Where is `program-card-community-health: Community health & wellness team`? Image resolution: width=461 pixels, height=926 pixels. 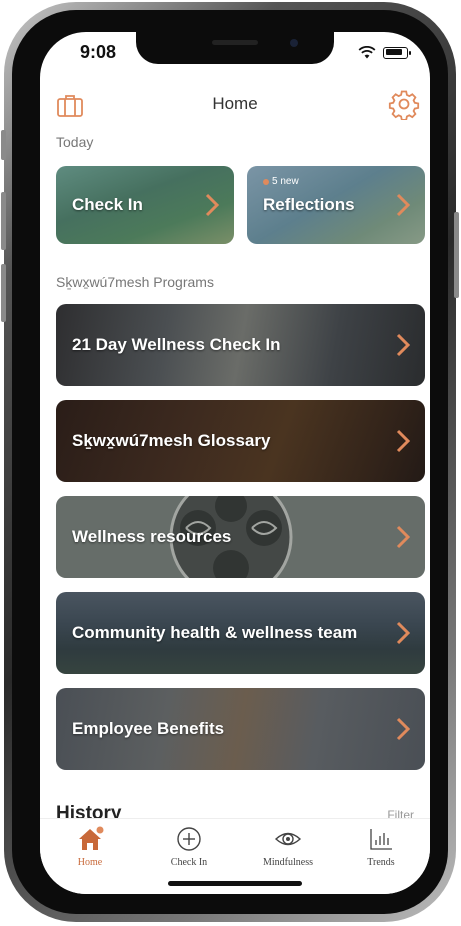 program-card-community-health: Community health & wellness team is located at coordinates (240, 633).